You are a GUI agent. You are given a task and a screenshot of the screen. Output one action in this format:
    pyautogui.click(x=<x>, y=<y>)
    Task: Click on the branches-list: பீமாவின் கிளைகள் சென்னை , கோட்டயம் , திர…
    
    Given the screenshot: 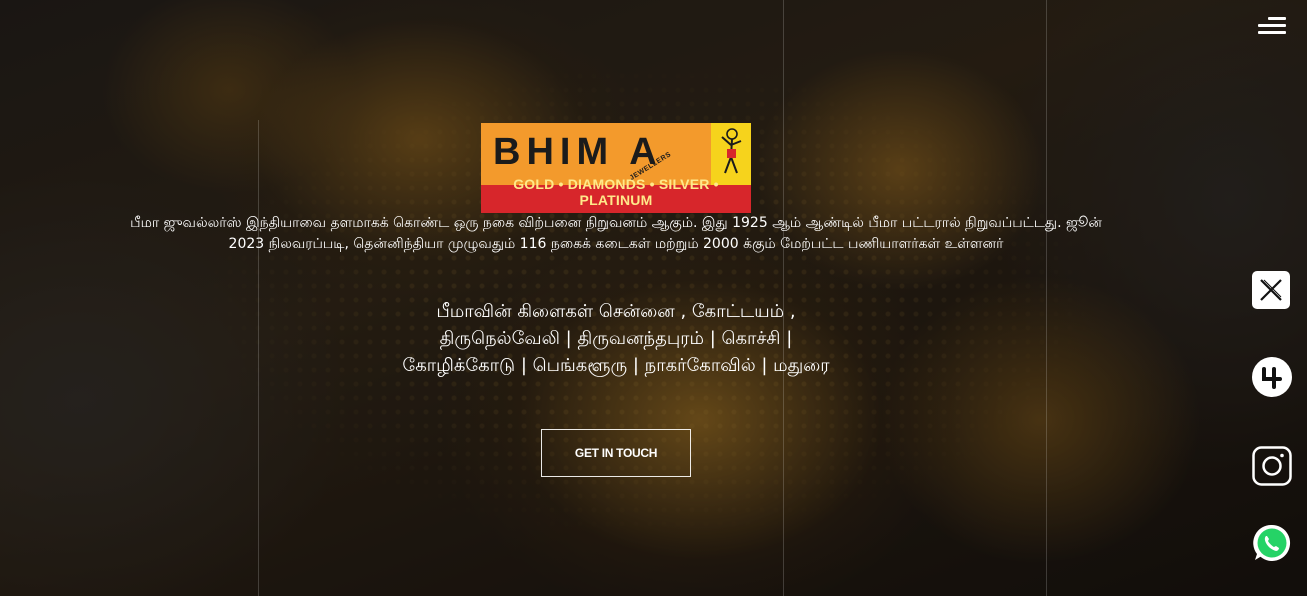 What is the action you would take?
    pyautogui.click(x=616, y=338)
    